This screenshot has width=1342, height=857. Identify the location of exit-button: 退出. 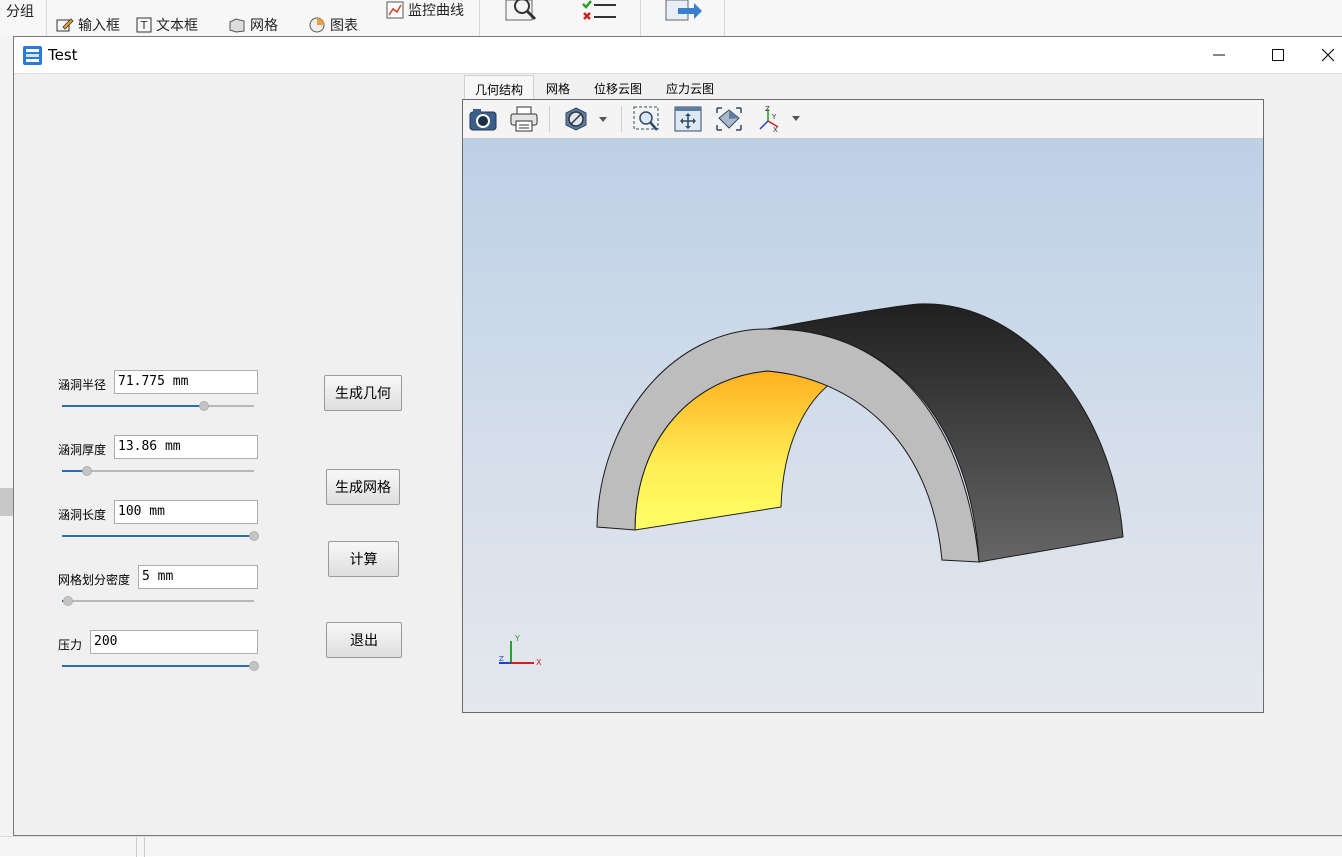
(364, 640).